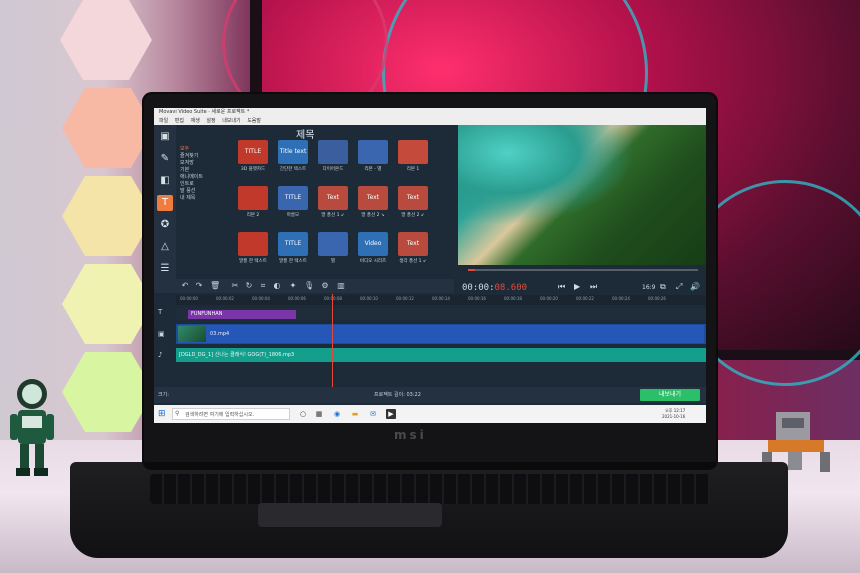 The height and width of the screenshot is (573, 860). I want to click on hex-panel, so click(108, 304).